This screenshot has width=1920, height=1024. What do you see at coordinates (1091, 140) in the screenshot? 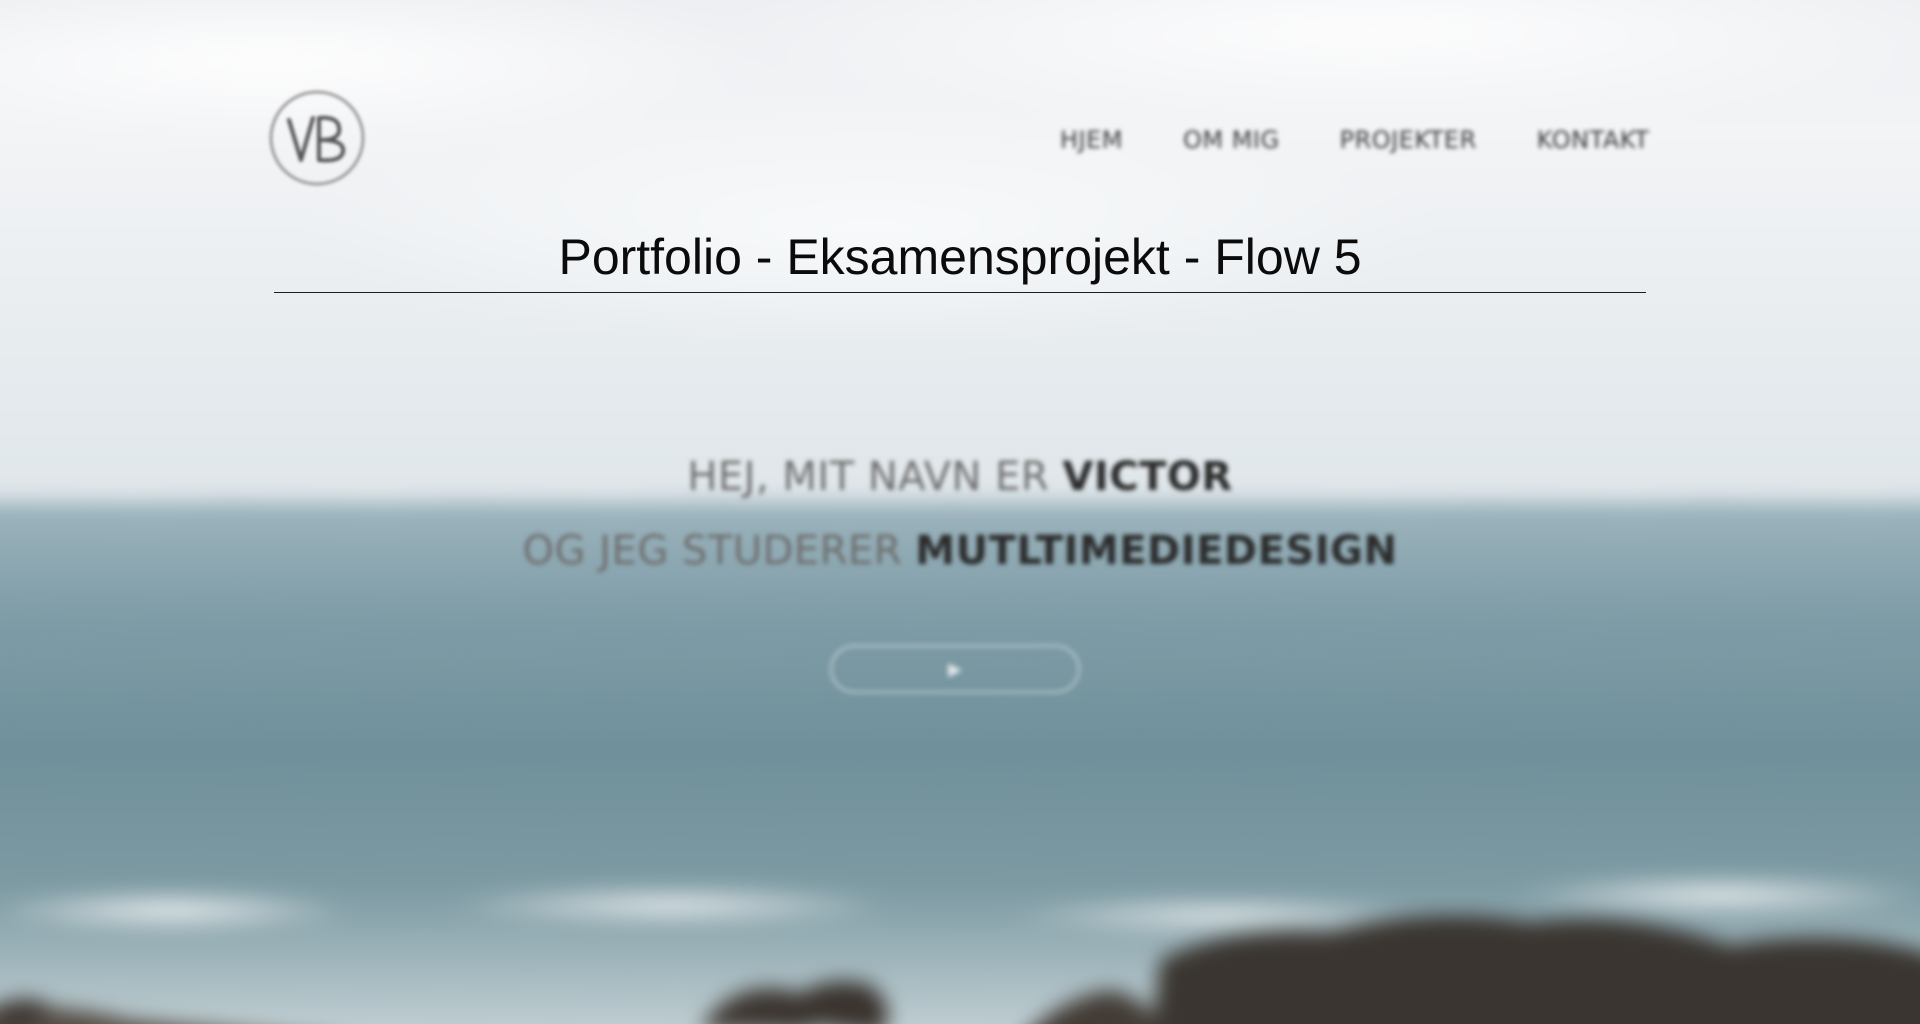
I see `nav-item-hjem: HJEM` at bounding box center [1091, 140].